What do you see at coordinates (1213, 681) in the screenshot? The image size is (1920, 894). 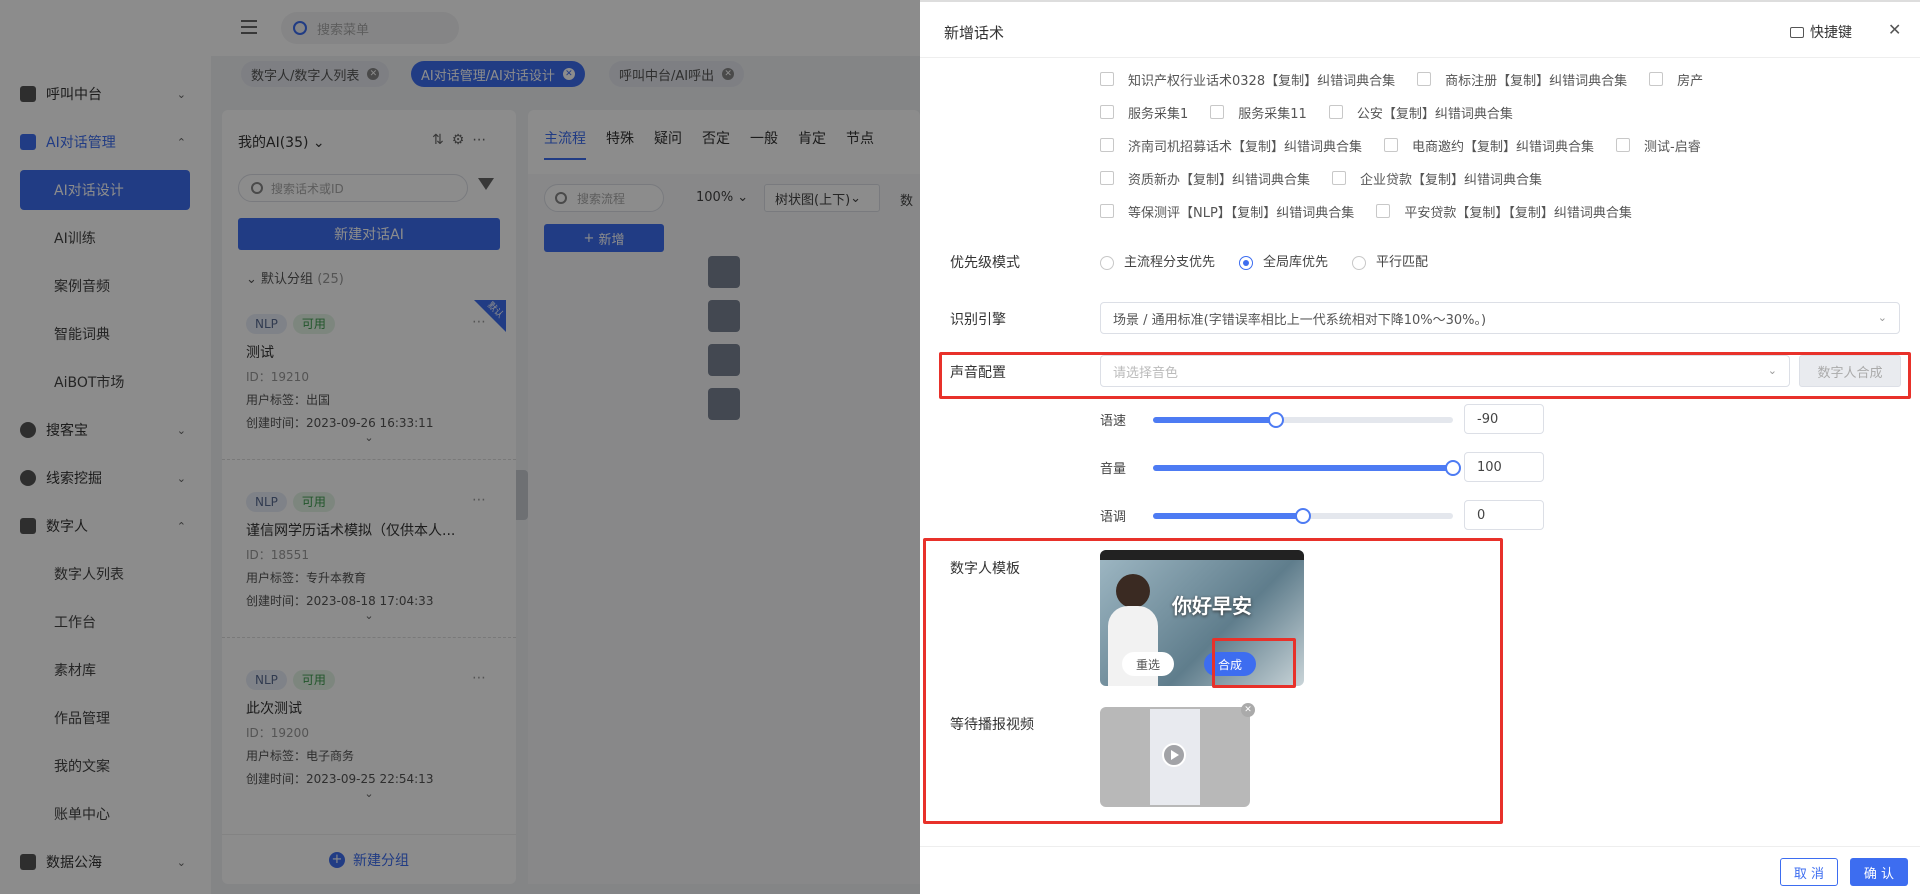 I see `highlight-box-template` at bounding box center [1213, 681].